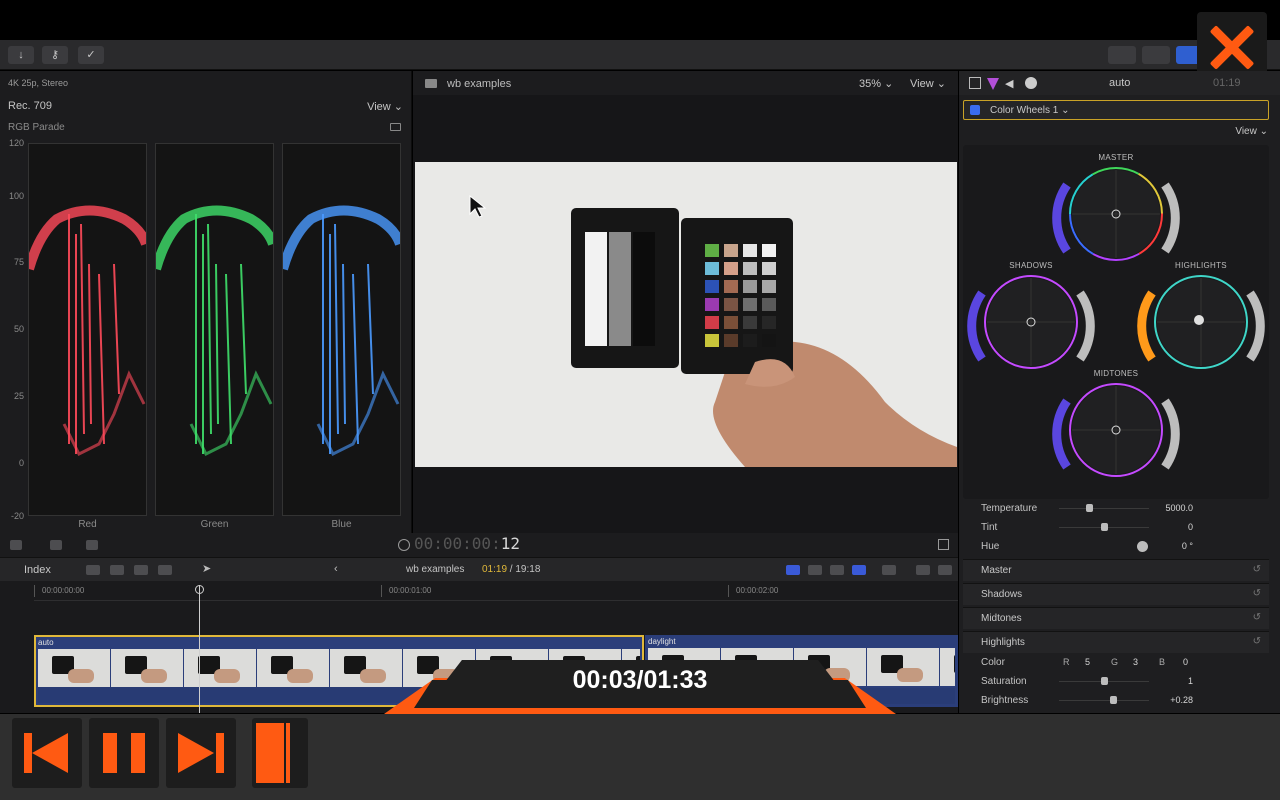 The image size is (1280, 800). What do you see at coordinates (1116, 546) in the screenshot?
I see `hue-slider: Hue 0 °` at bounding box center [1116, 546].